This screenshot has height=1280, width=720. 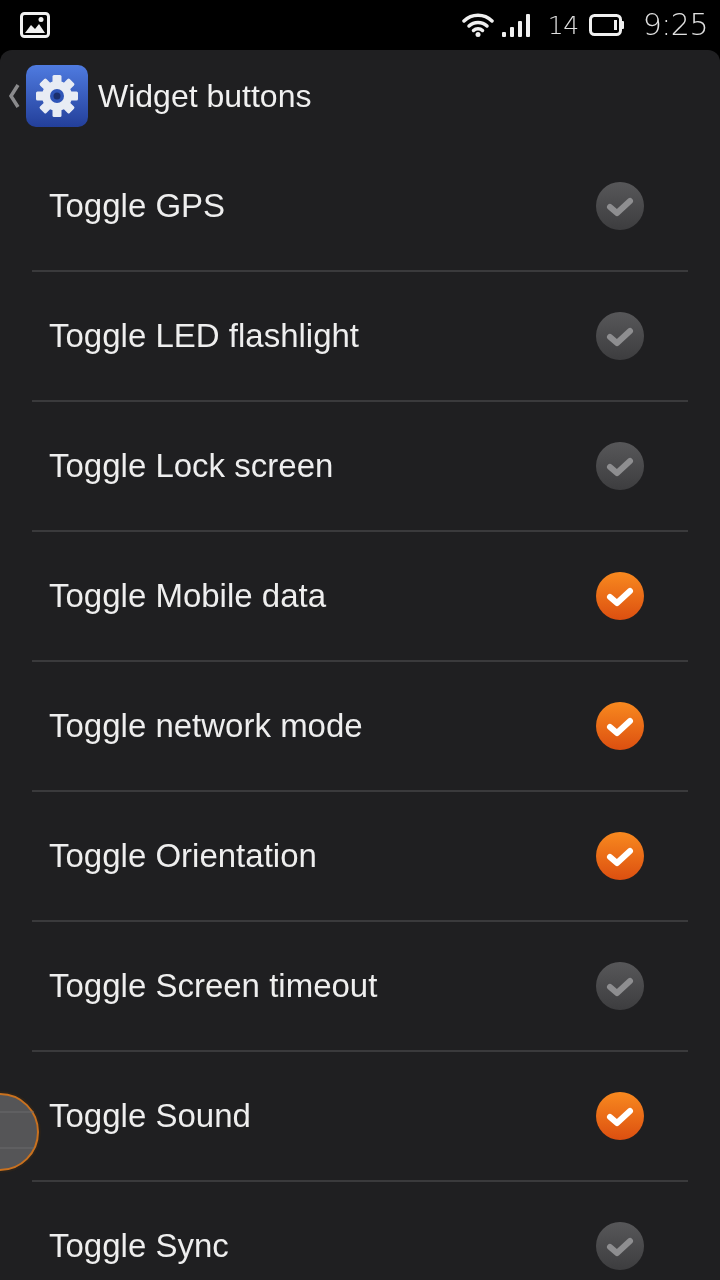 What do you see at coordinates (606, 25) in the screenshot?
I see `battery-icon` at bounding box center [606, 25].